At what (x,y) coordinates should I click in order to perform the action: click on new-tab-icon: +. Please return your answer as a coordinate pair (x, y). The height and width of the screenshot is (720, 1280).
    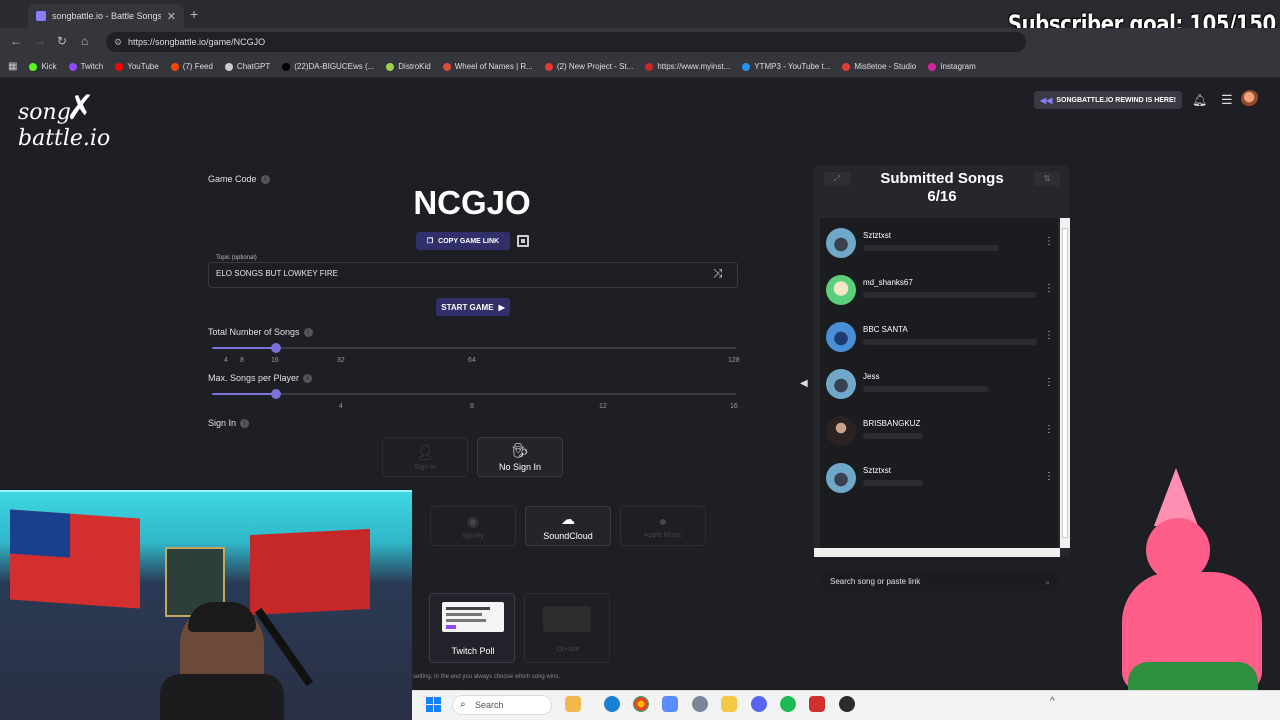
    Looking at the image, I should click on (194, 14).